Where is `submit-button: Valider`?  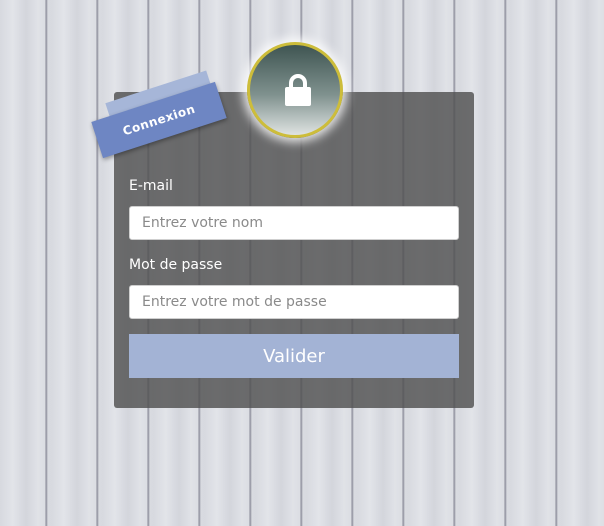 submit-button: Valider is located at coordinates (294, 356).